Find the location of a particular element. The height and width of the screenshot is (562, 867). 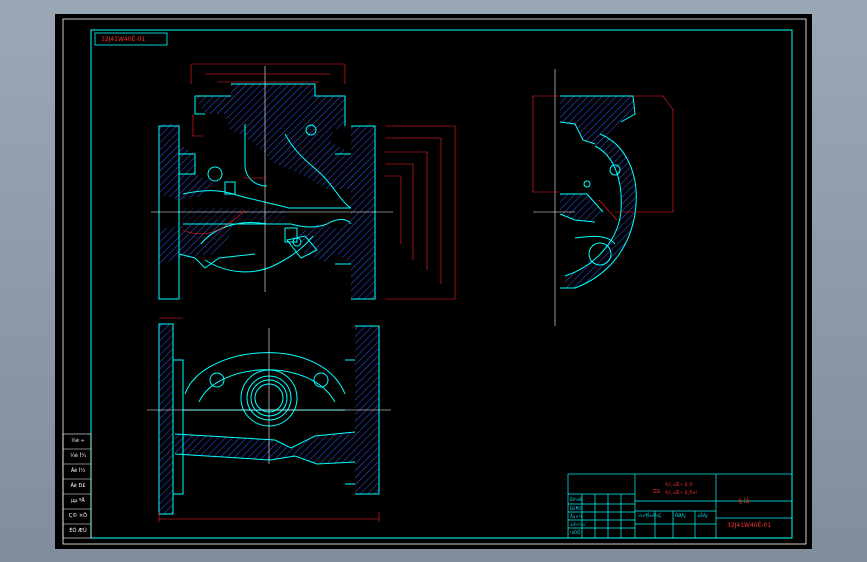

material-line-2a: Ä¡Ï¸±ÎÊ÷¸ß¸Ö is located at coordinates (679, 484).